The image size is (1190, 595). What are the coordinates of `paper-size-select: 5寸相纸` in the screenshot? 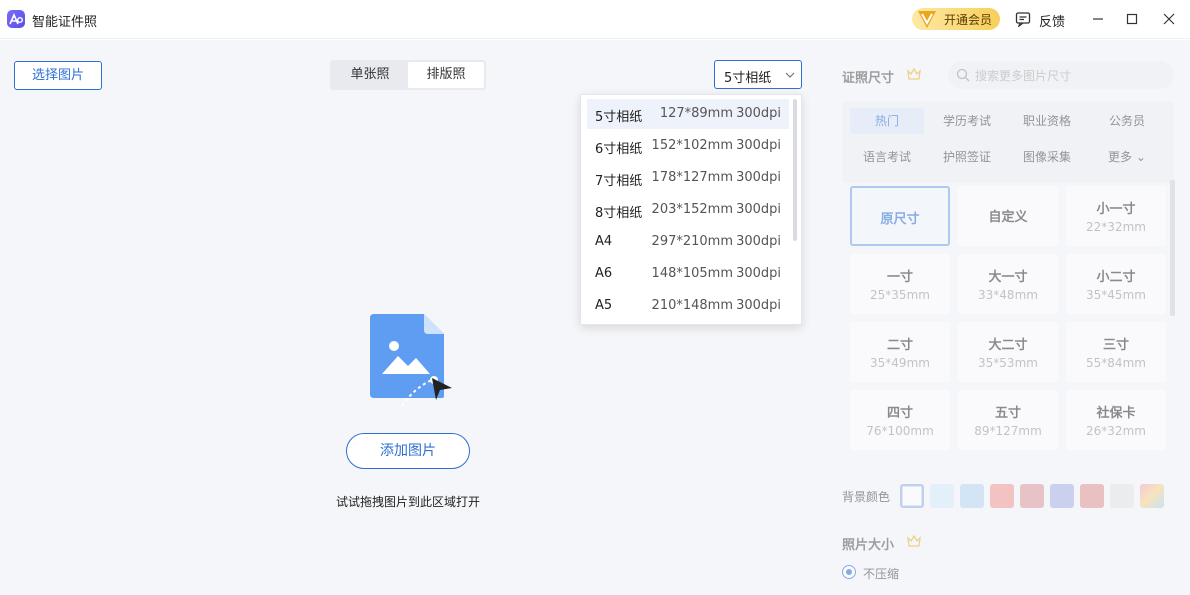 It's located at (758, 74).